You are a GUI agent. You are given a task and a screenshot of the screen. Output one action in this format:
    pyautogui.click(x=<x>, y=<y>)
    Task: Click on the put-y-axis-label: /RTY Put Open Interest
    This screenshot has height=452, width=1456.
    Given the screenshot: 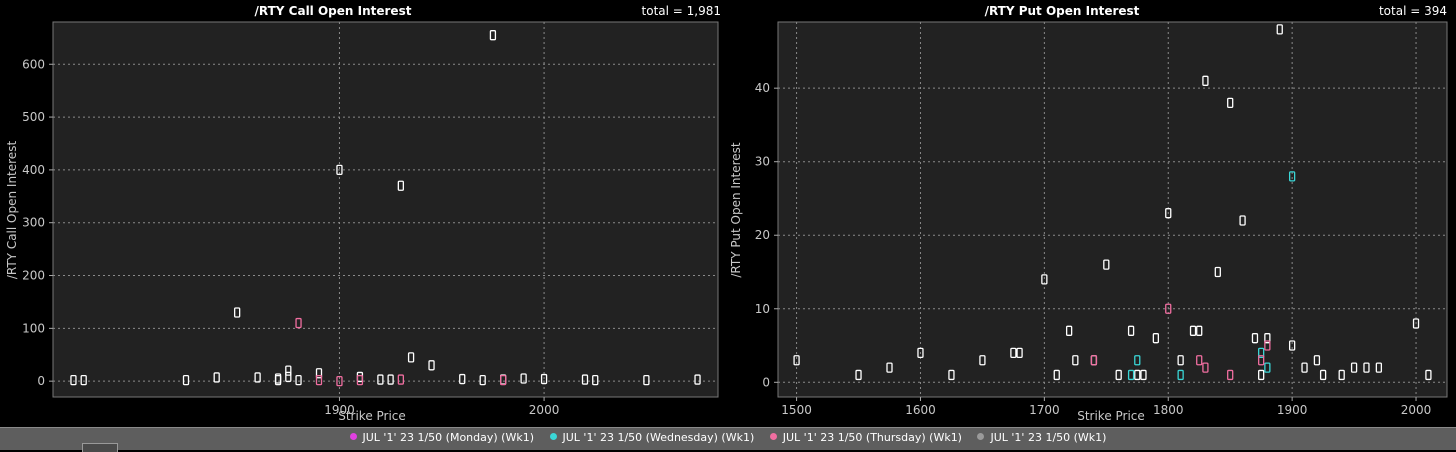 What is the action you would take?
    pyautogui.click(x=736, y=210)
    